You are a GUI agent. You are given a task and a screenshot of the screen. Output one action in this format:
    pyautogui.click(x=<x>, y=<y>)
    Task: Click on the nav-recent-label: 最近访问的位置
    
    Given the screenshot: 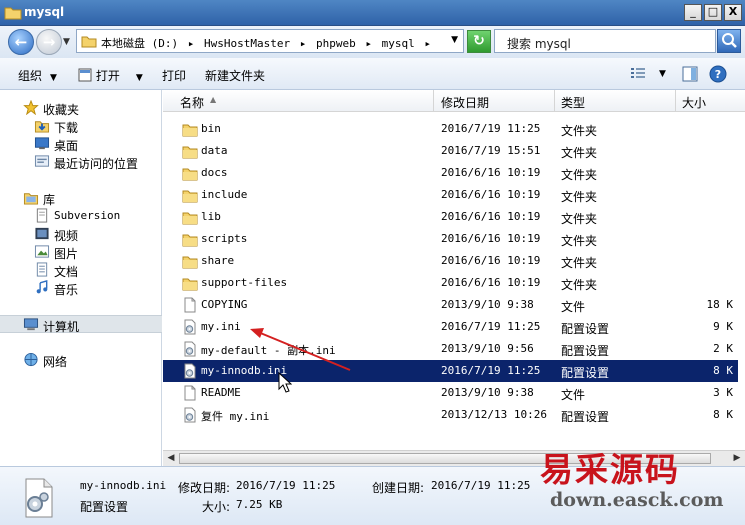 What is the action you would take?
    pyautogui.click(x=96, y=164)
    